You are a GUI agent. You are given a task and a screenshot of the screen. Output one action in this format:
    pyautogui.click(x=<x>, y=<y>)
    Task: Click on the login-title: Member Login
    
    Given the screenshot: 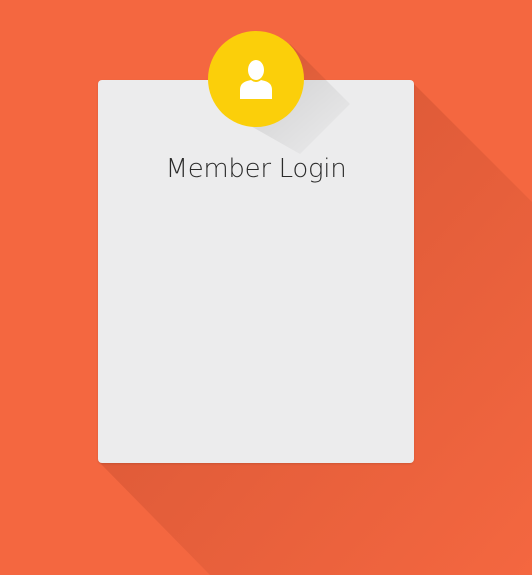 What is the action you would take?
    pyautogui.click(x=256, y=169)
    